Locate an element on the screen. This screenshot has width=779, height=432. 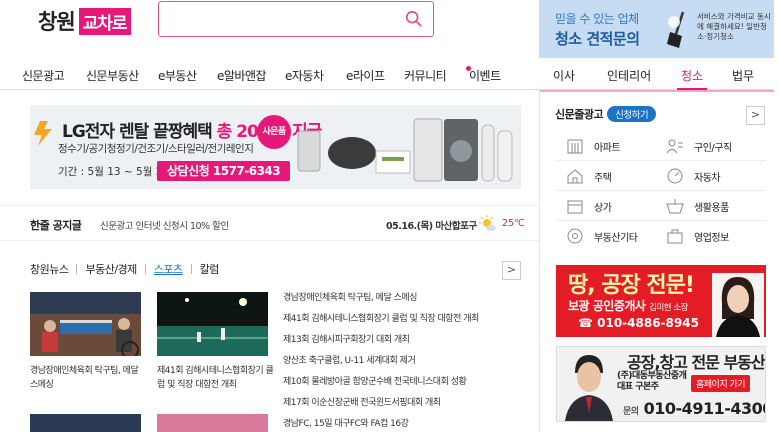
thumb2-caption: 제41회 김해시테니스협회장기 클럽 및 직장 대항전 개최 is located at coordinates (216, 378).